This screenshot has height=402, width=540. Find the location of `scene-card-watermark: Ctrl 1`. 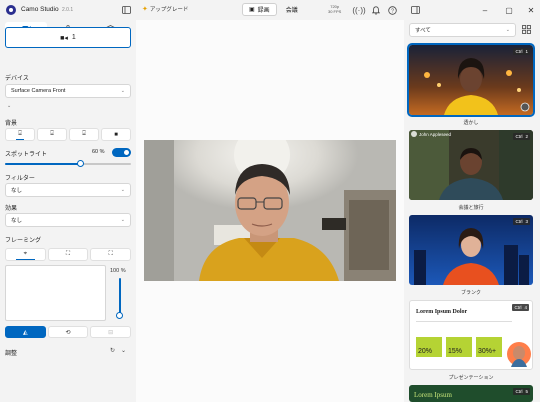

scene-card-watermark: Ctrl 1 is located at coordinates (471, 80).